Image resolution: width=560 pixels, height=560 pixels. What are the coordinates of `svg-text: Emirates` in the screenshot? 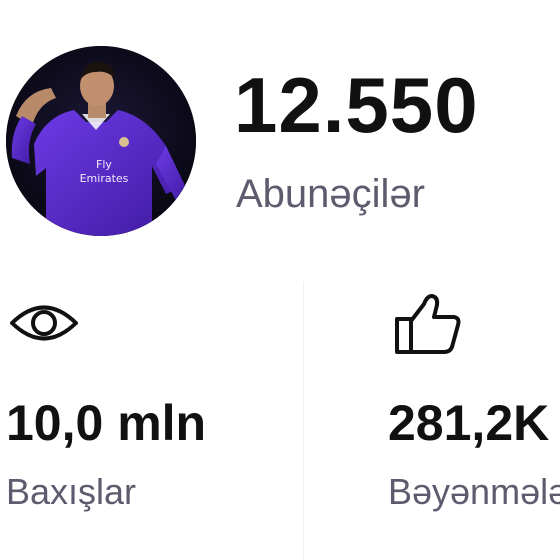 It's located at (104, 178).